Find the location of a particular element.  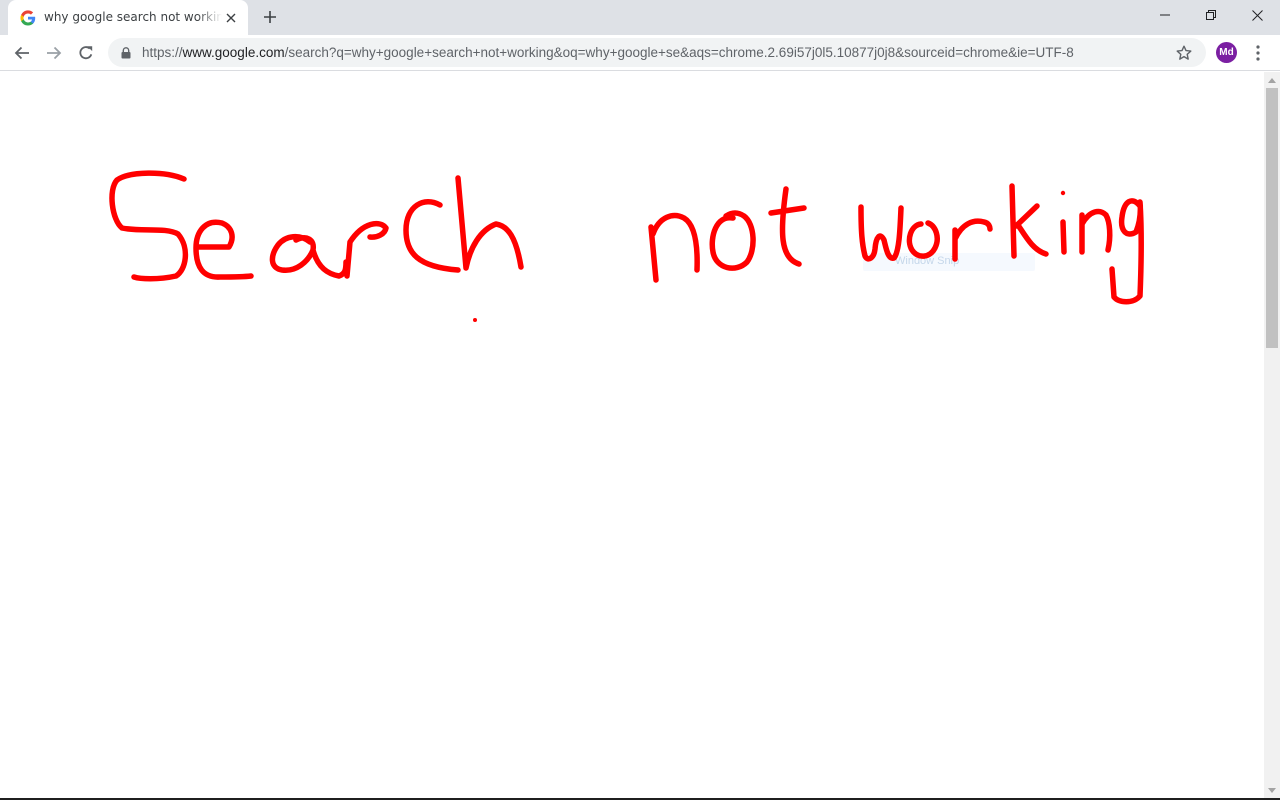

restore-button is located at coordinates (1211, 15).